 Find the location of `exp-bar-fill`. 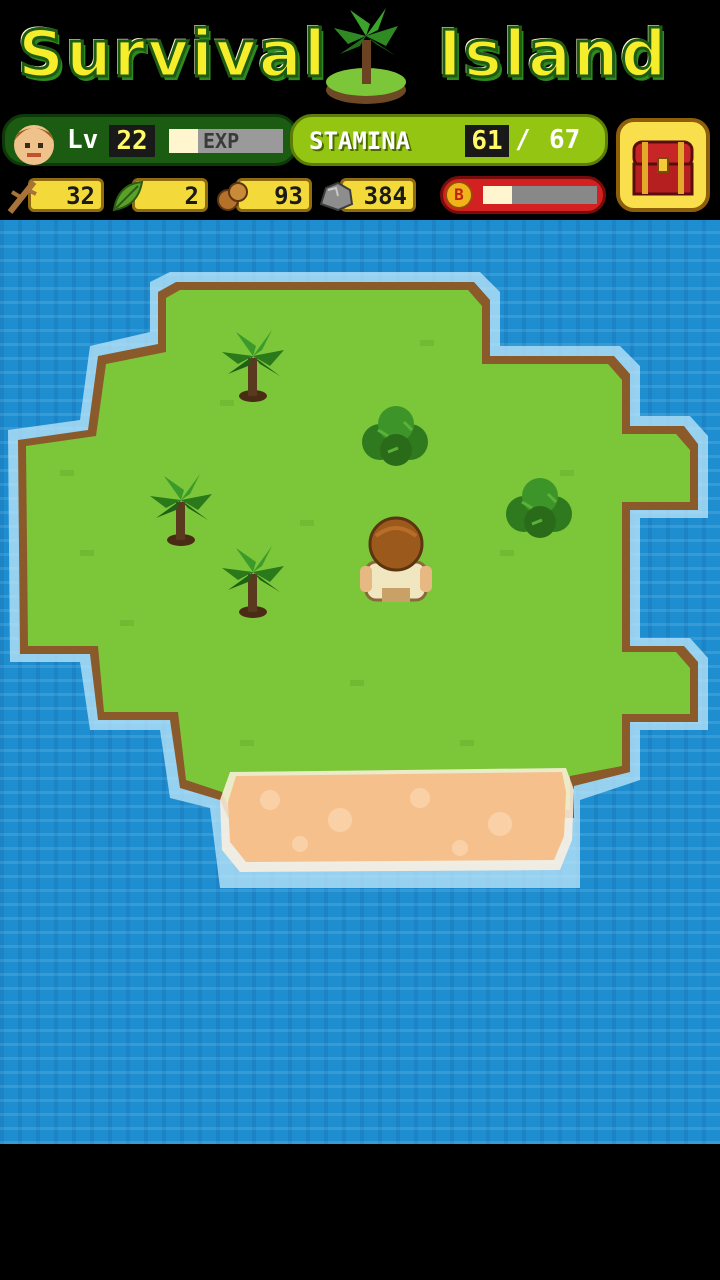

exp-bar-fill is located at coordinates (183, 141).